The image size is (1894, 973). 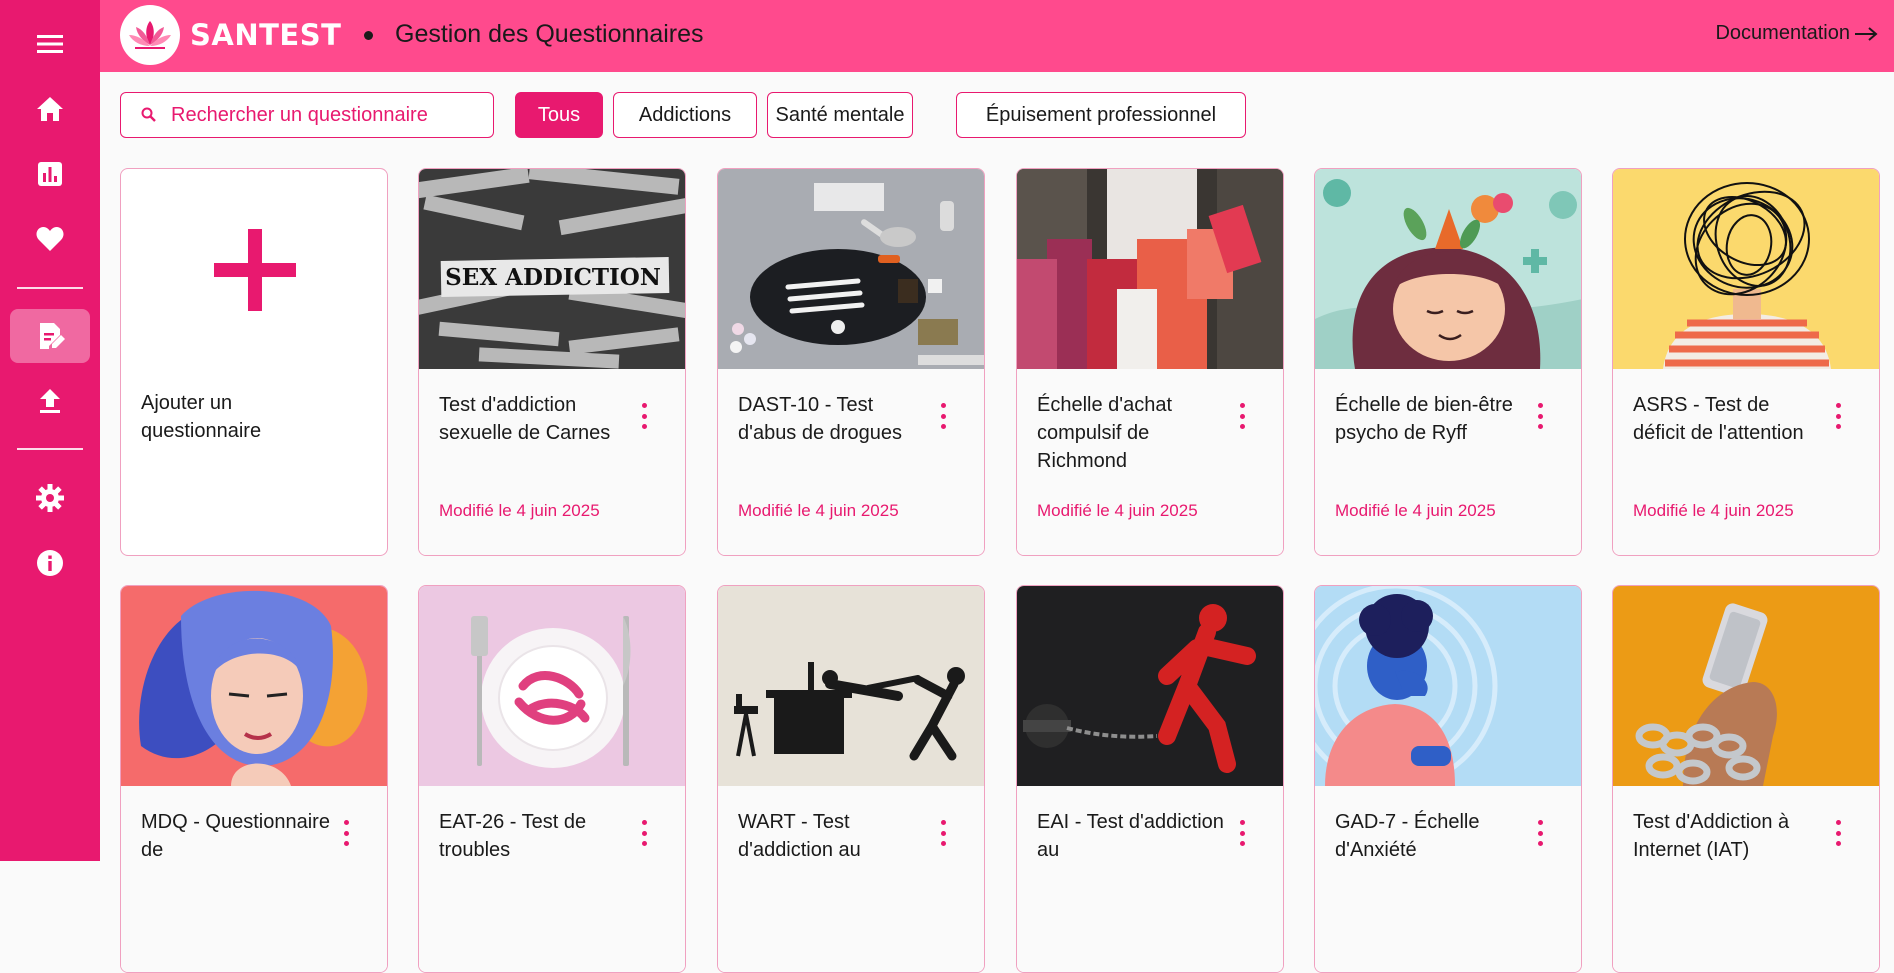 I want to click on card-body: EAI - Test d'addiction au, so click(x=1150, y=879).